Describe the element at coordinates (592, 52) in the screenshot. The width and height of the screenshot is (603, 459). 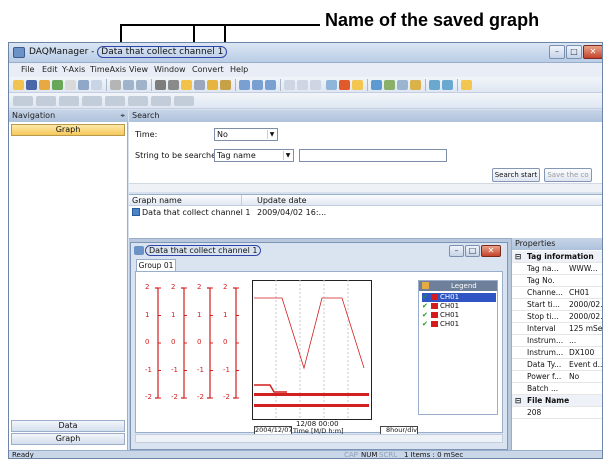
I see `close-button: ✕` at that location.